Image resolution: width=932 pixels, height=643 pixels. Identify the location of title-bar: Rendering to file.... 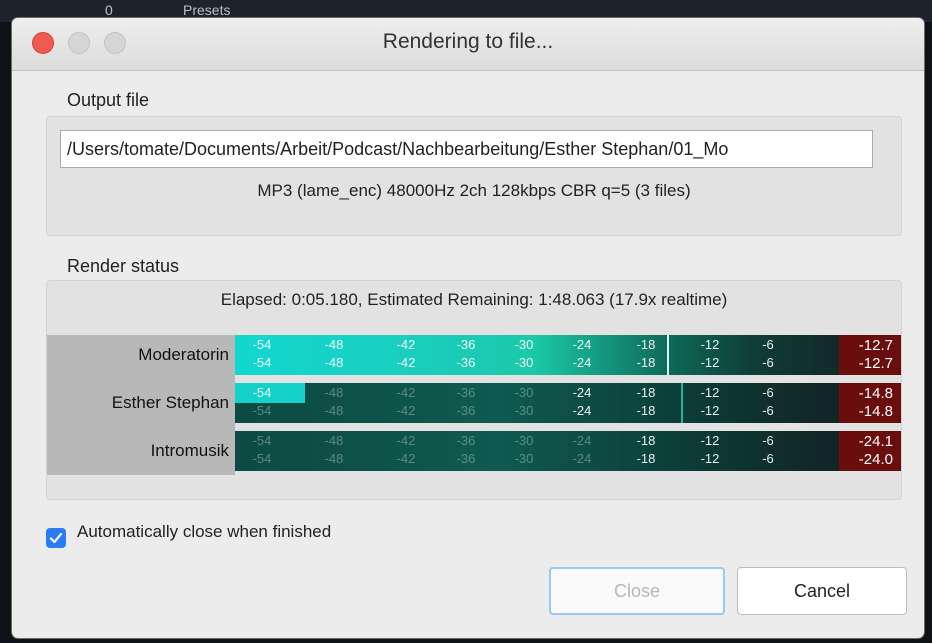
(468, 44).